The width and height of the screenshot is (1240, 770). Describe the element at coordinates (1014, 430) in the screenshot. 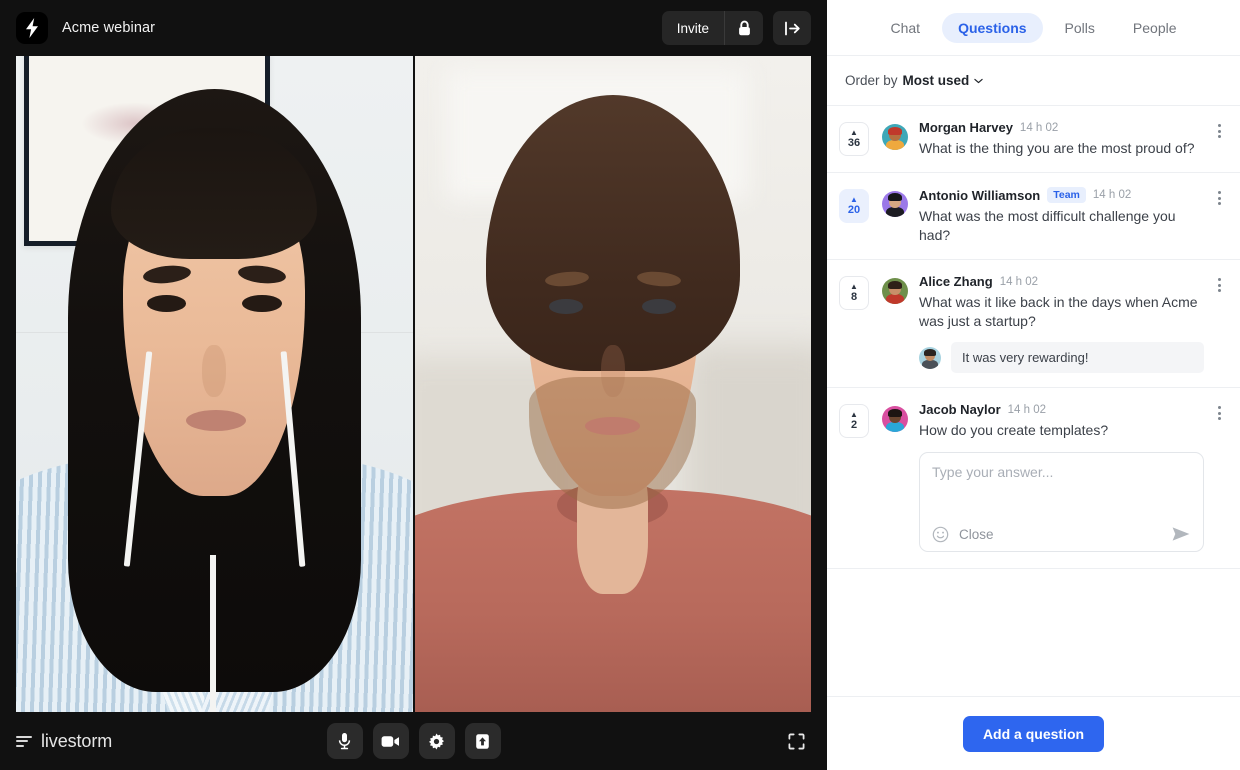

I see `question-text: How do you create templates?` at that location.